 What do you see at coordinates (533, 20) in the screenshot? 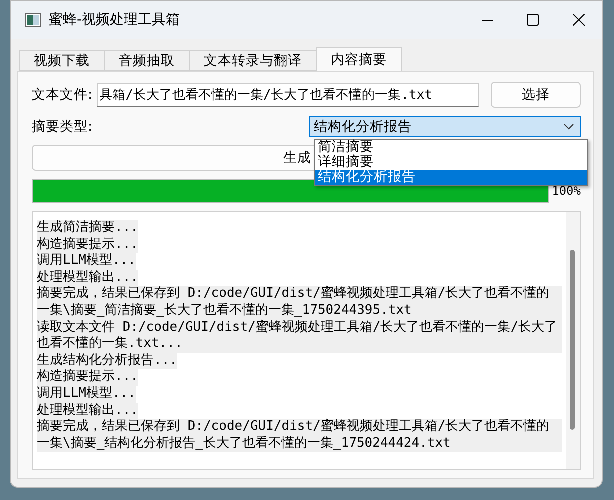
I see `maximize-icon` at bounding box center [533, 20].